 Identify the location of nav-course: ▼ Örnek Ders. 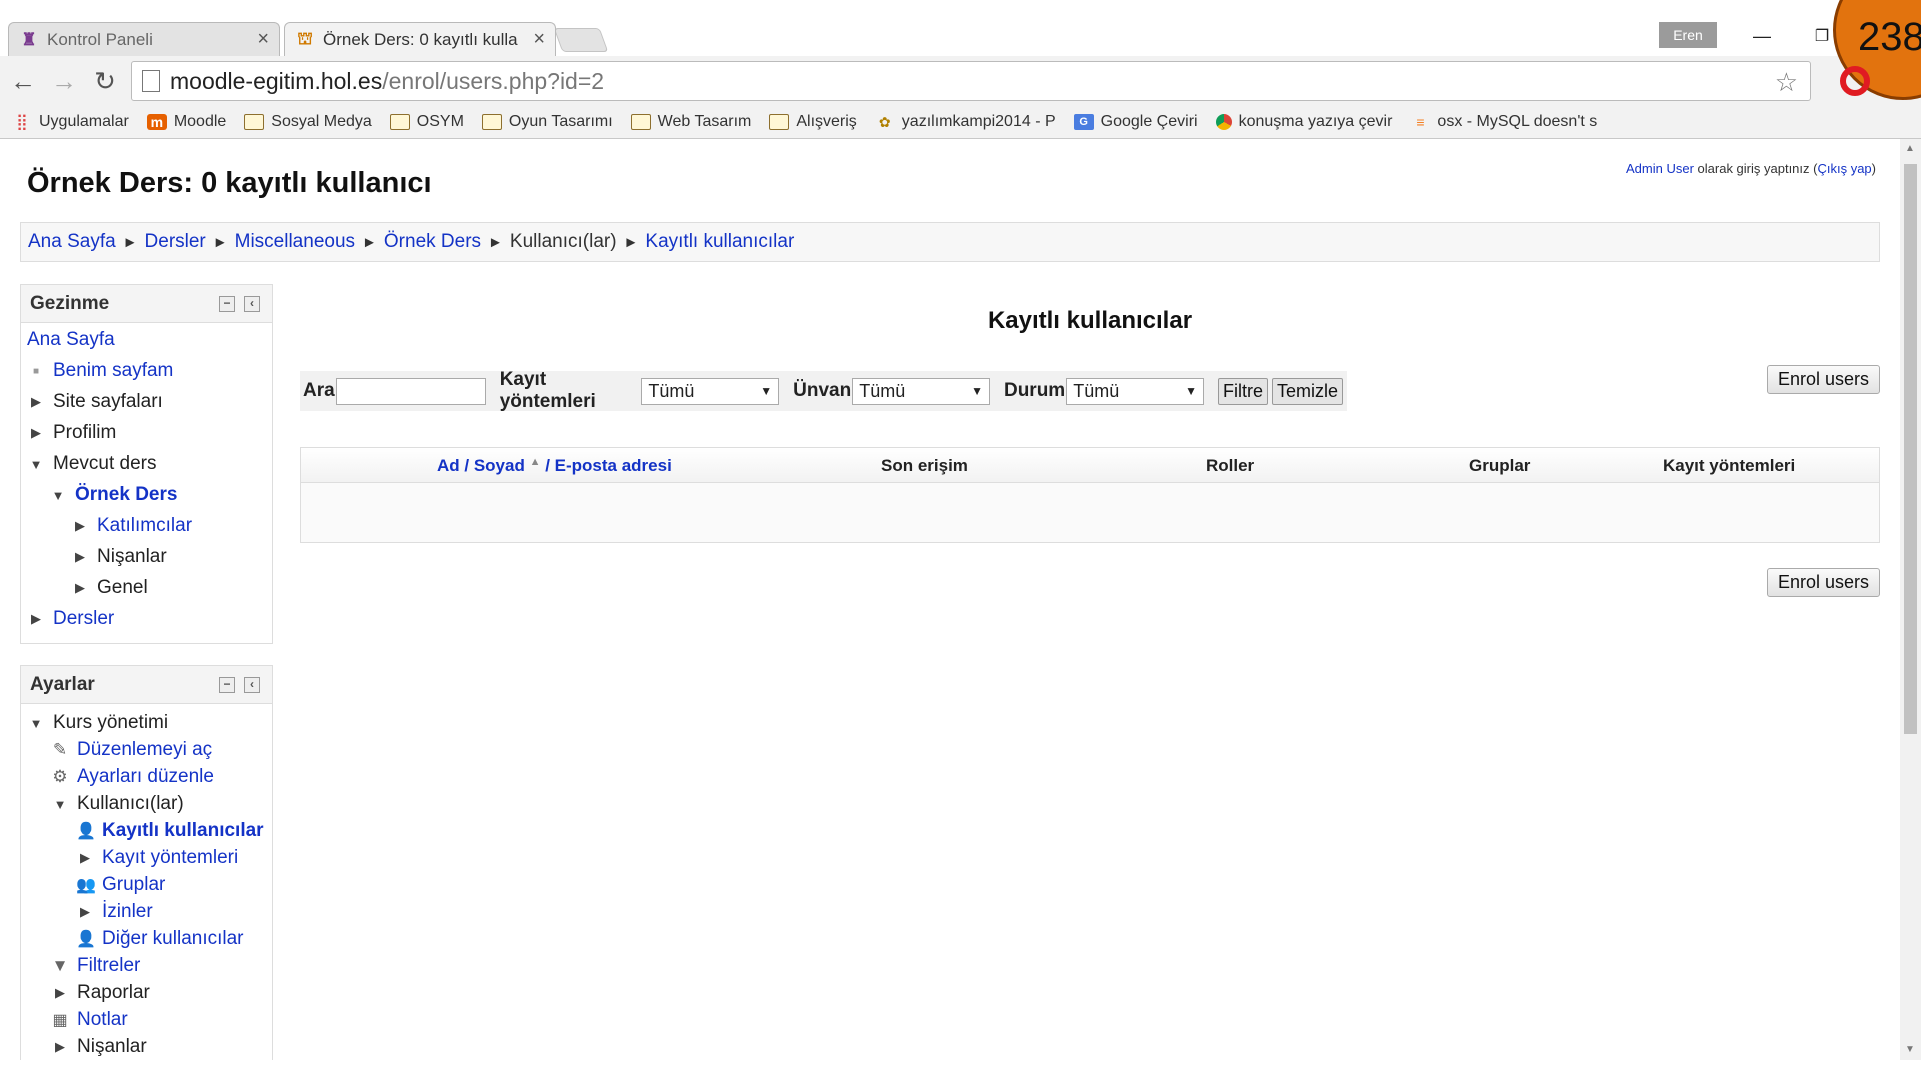
(113, 495).